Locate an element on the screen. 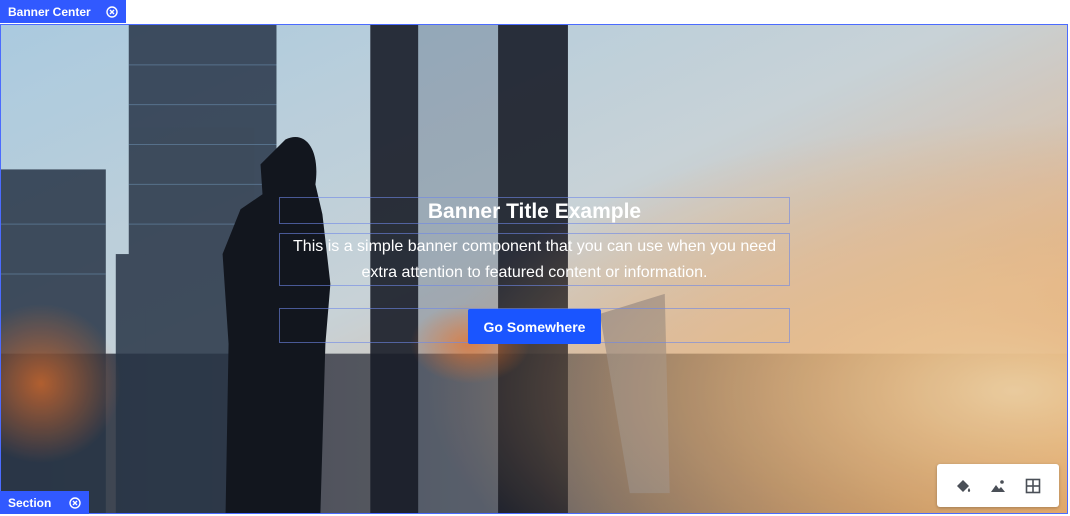  section-toolbar is located at coordinates (998, 485).